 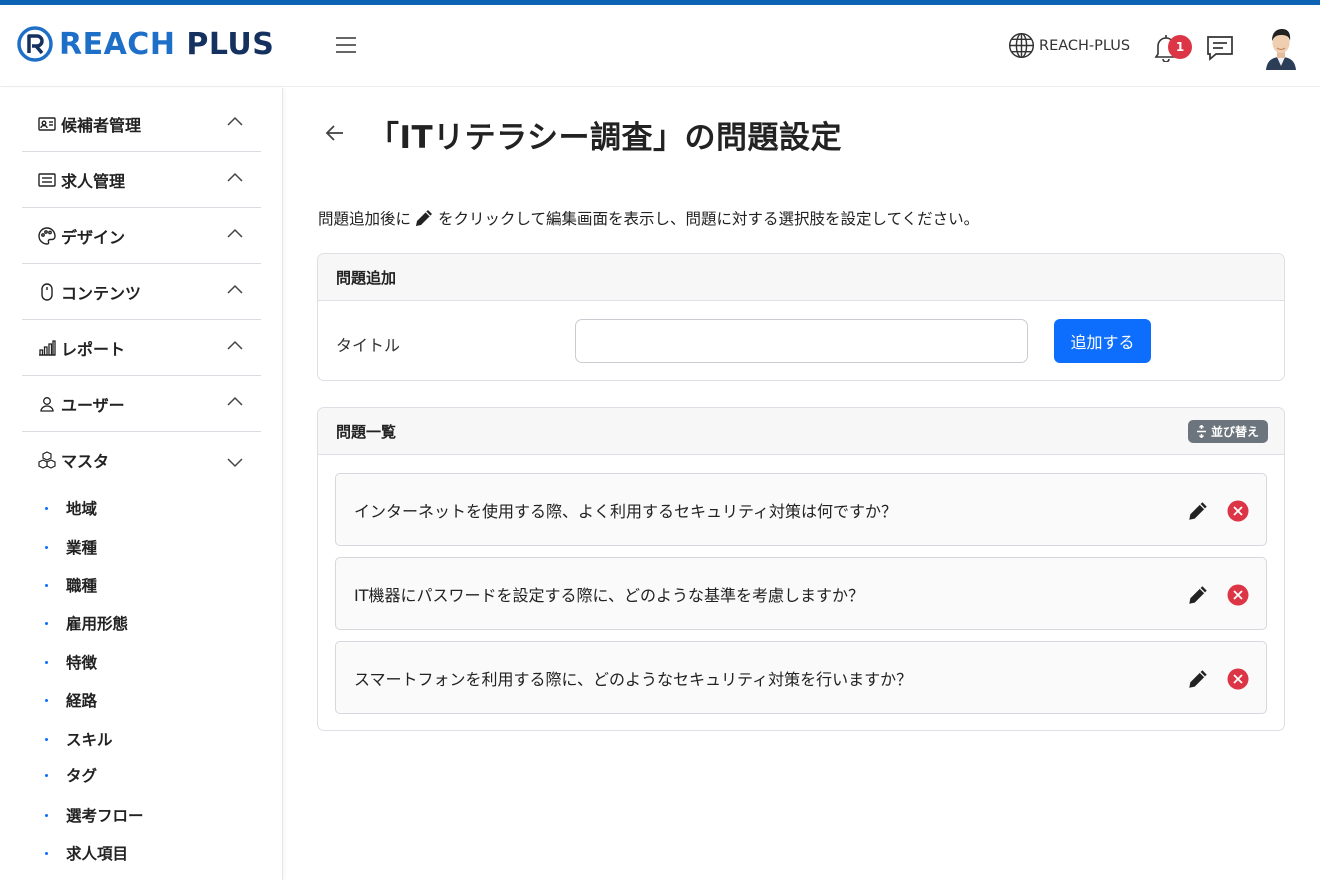 What do you see at coordinates (1021, 45) in the screenshot?
I see `globe-icon` at bounding box center [1021, 45].